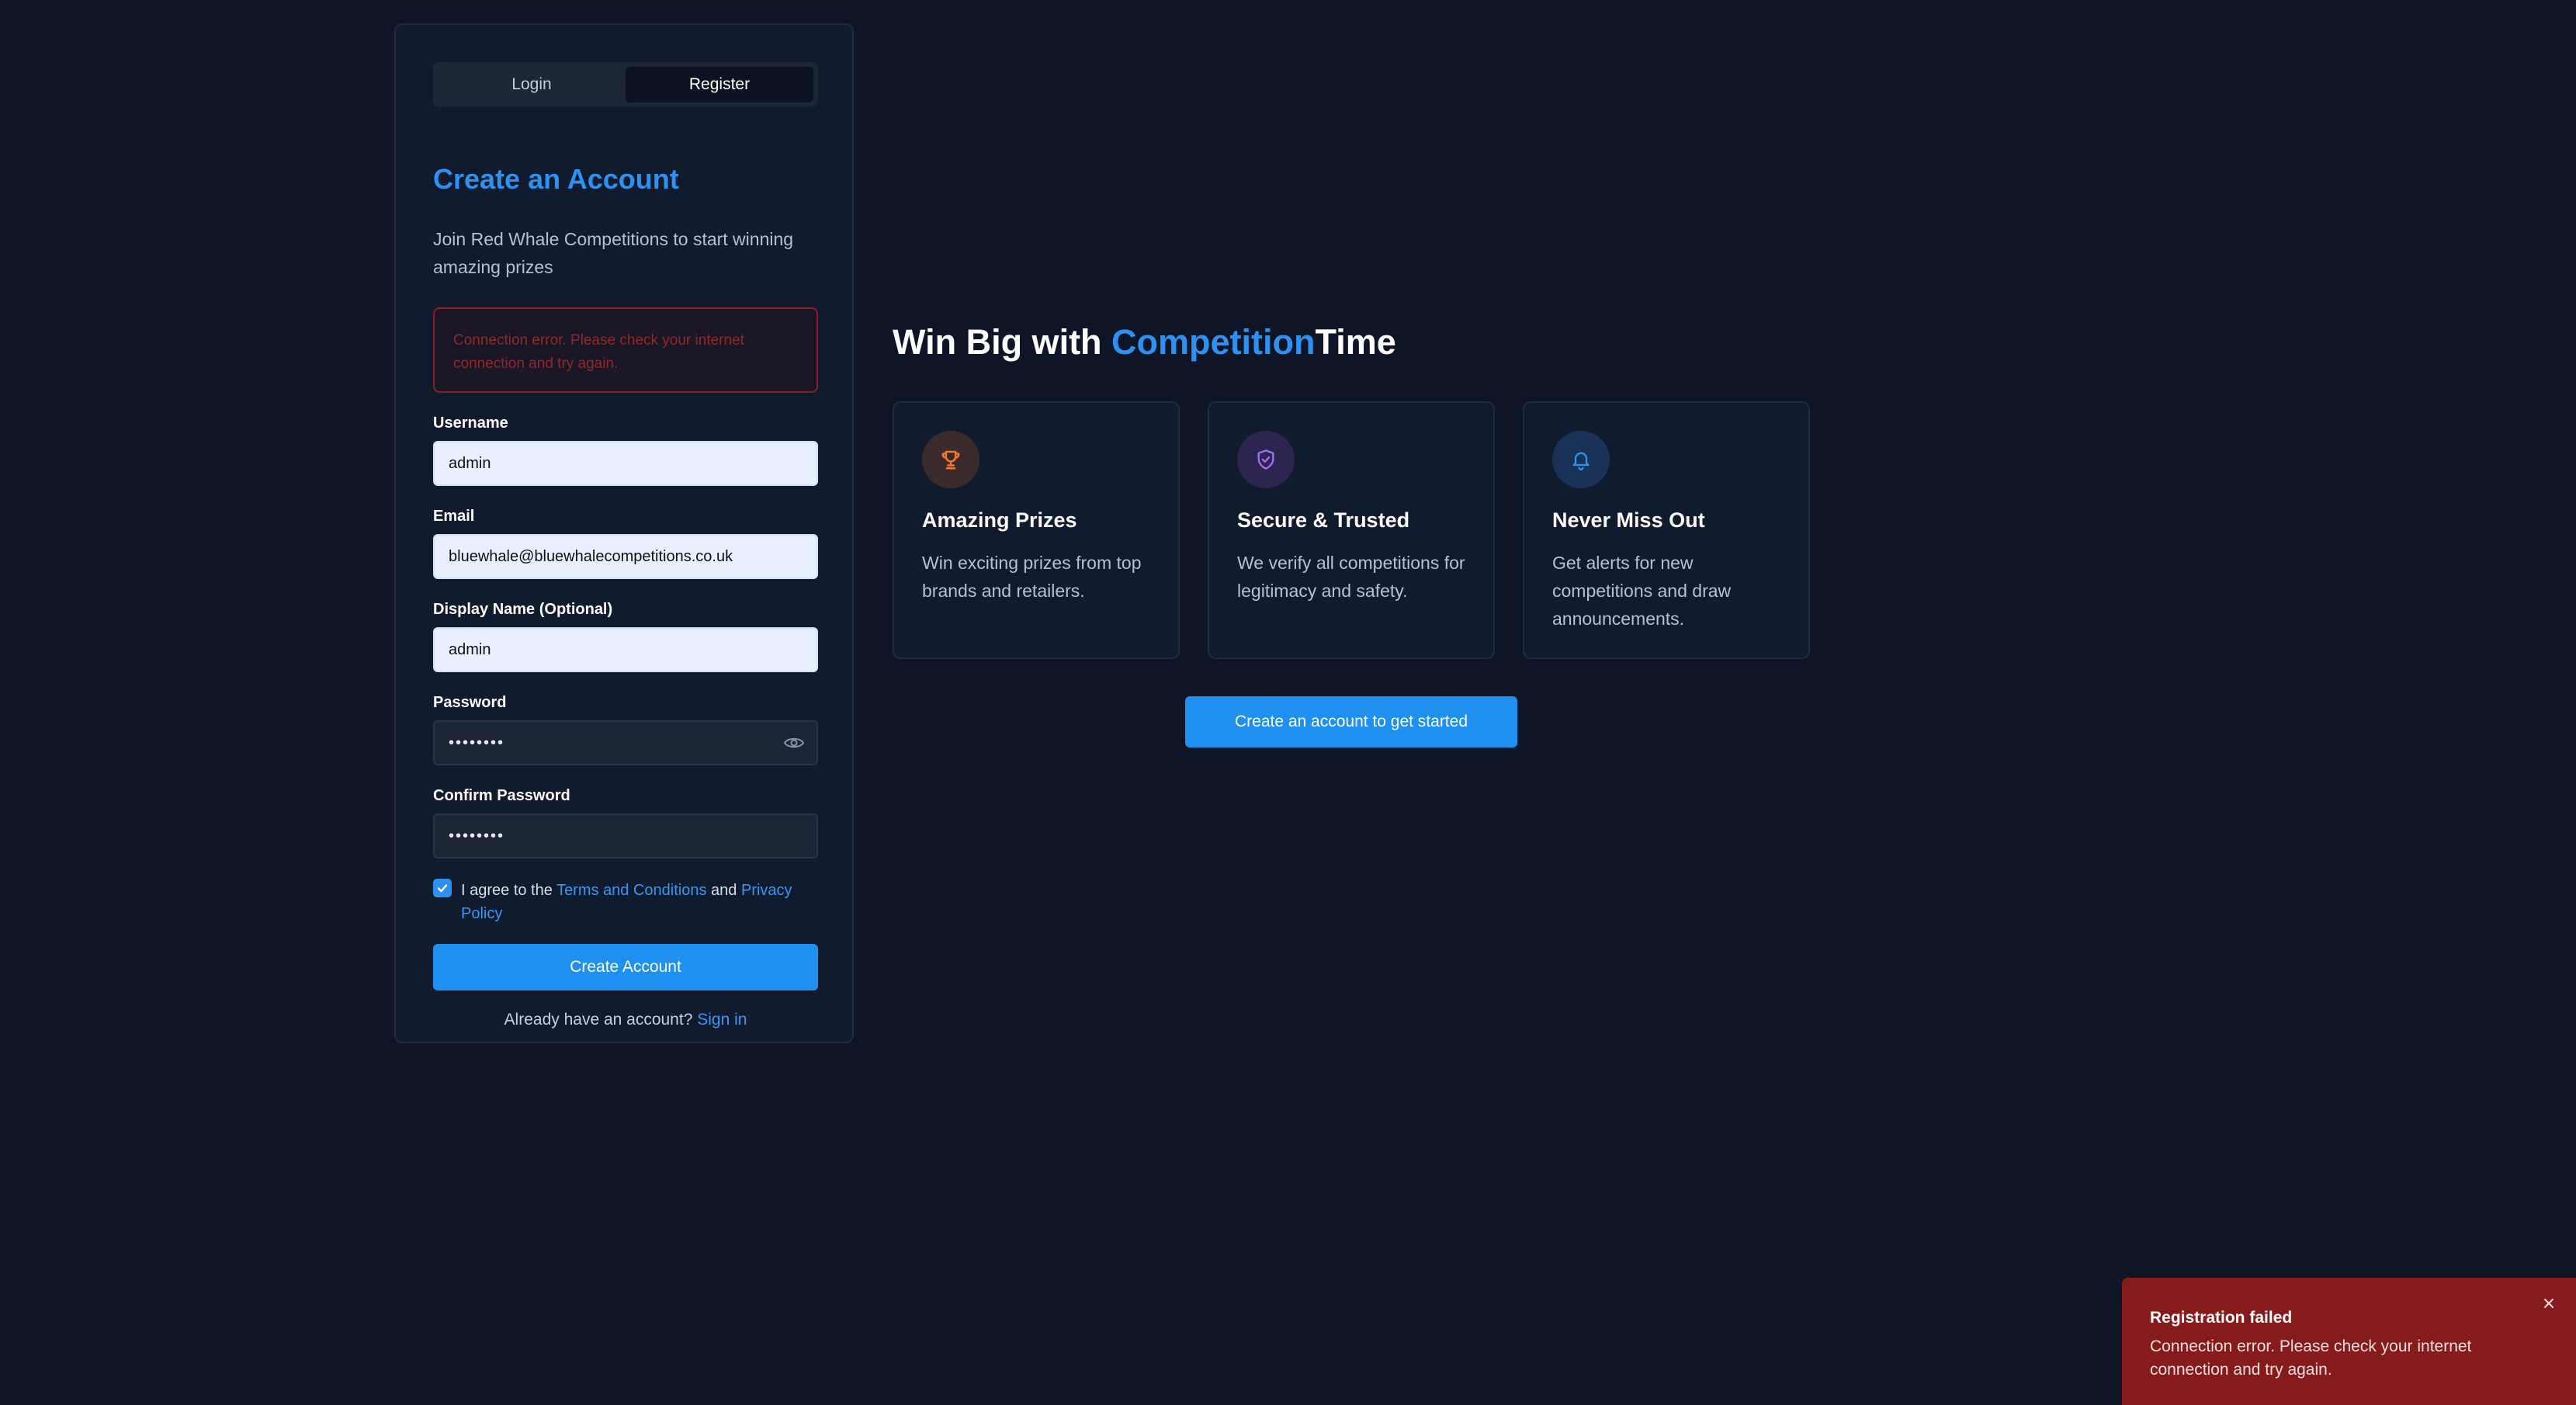 This screenshot has height=1405, width=2576. What do you see at coordinates (625, 836) in the screenshot?
I see `confirm-password-input: ••••••••` at bounding box center [625, 836].